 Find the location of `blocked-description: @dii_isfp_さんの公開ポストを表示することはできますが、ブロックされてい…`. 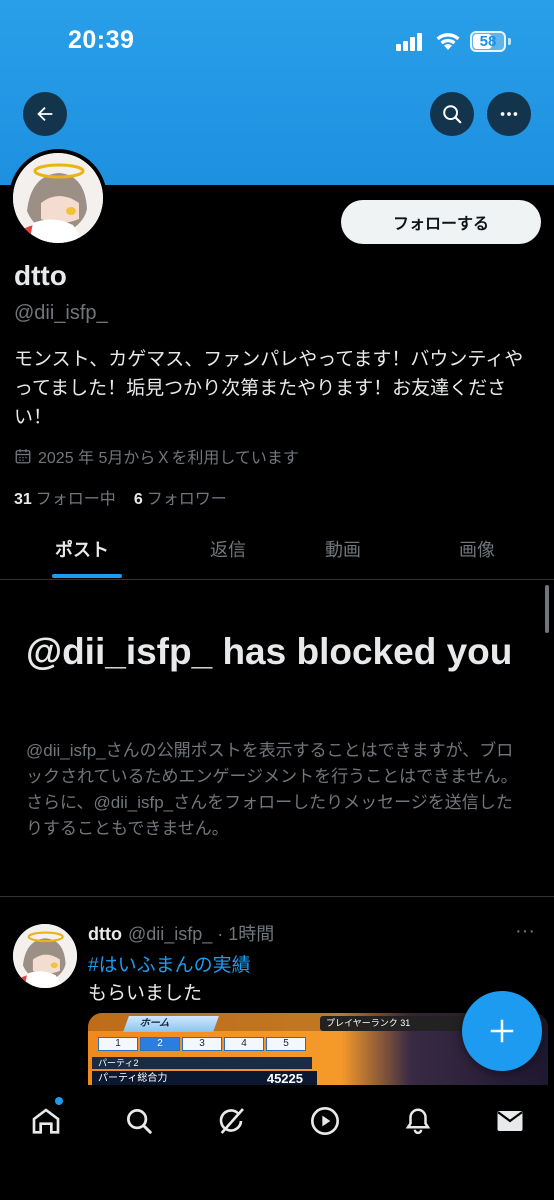

blocked-description: @dii_isfp_さんの公開ポストを表示することはできますが、ブロックされてい… is located at coordinates (272, 789).